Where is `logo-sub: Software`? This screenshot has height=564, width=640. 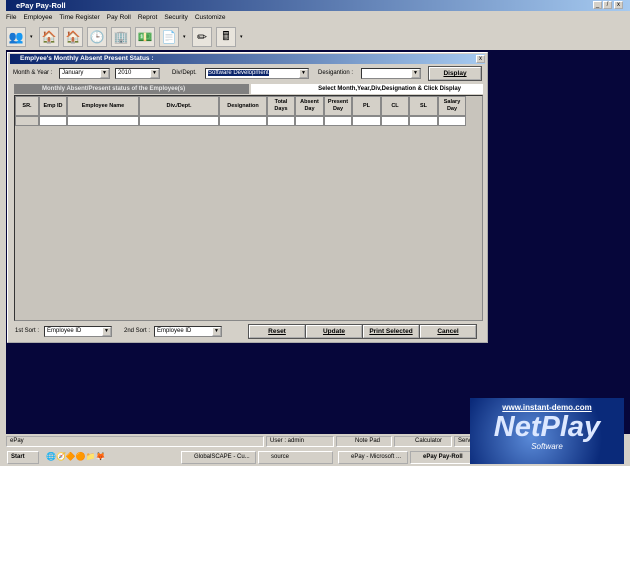
logo-sub: Software is located at coordinates (547, 446).